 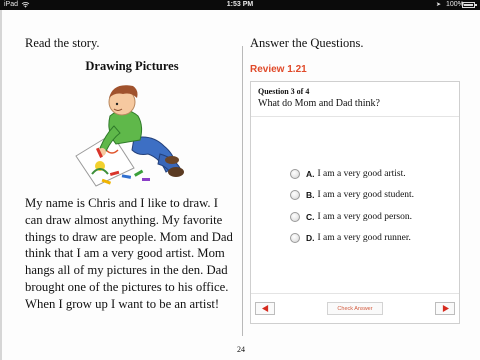 What do you see at coordinates (132, 66) in the screenshot?
I see `story-title: Drawing Pictures` at bounding box center [132, 66].